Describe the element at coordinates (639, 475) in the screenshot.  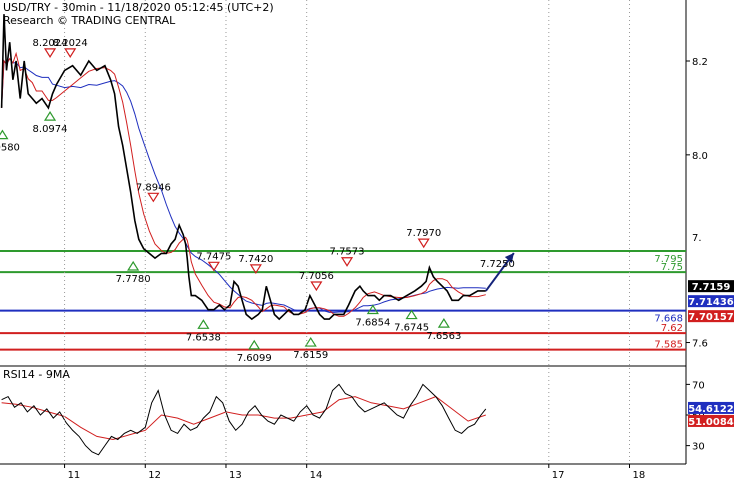
I see `xtick-label-5: 18` at that location.